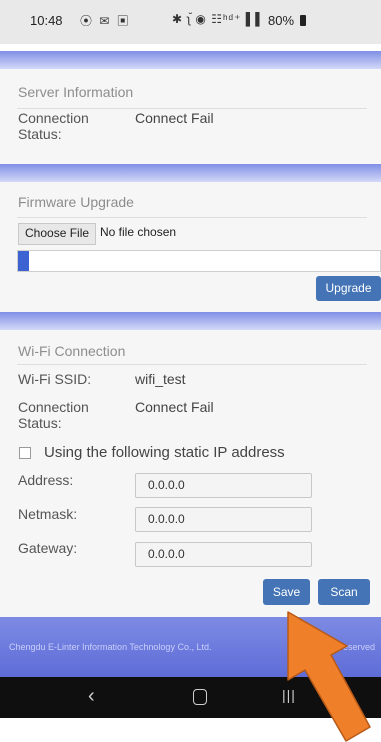 This screenshot has height=742, width=381. Describe the element at coordinates (223, 519) in the screenshot. I see `netmask-input: 0.0.0.0` at that location.